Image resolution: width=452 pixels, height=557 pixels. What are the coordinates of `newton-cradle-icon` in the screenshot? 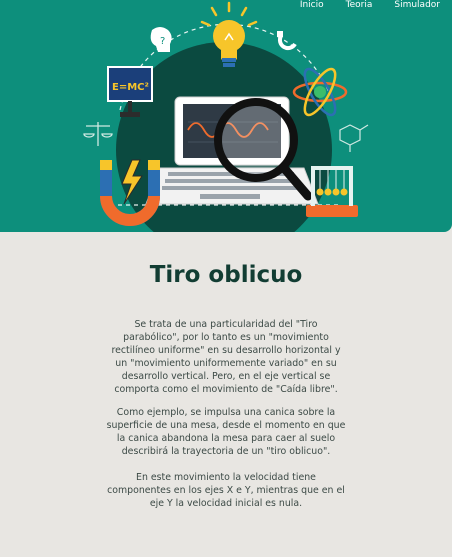 It's located at (332, 191).